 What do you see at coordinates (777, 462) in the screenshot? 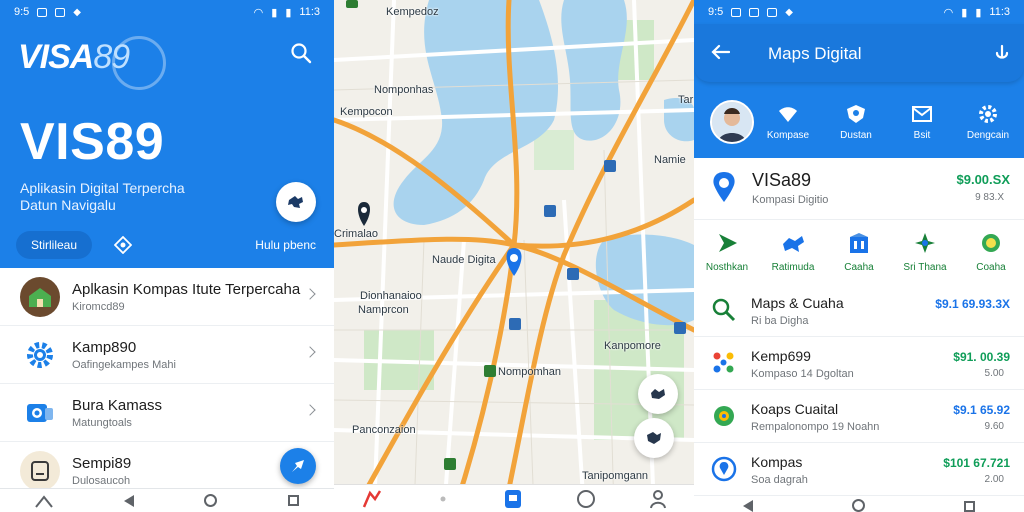
I see `row-title: Kompas` at bounding box center [777, 462].